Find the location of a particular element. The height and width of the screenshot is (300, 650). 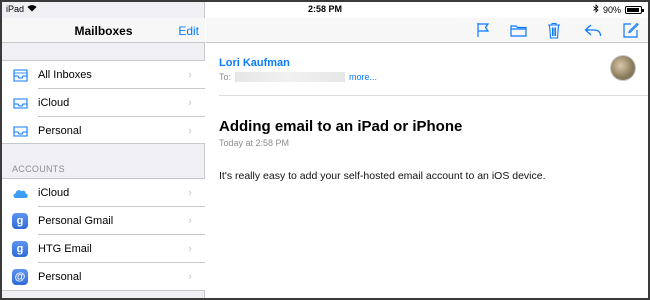

bluetooth-icon is located at coordinates (596, 9).